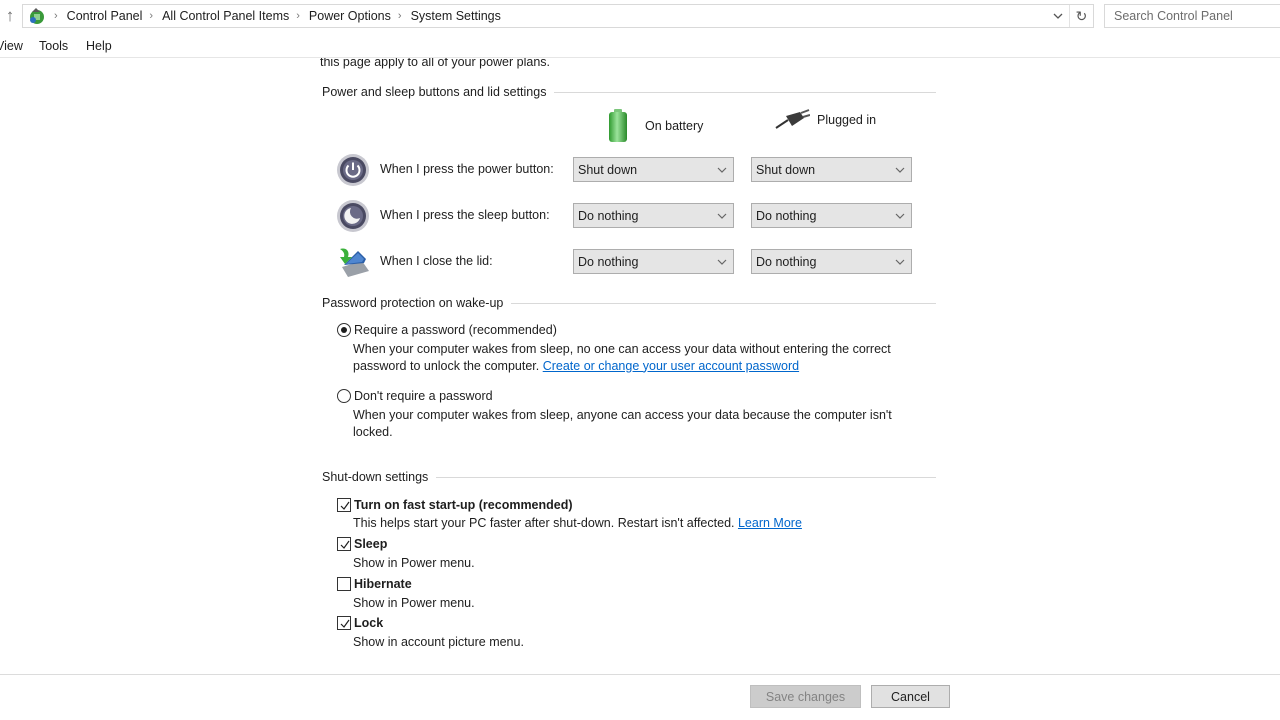 The width and height of the screenshot is (1280, 720). Describe the element at coordinates (831, 169) in the screenshot. I see `power-button-plugged-in-dropdown: Shut down` at that location.